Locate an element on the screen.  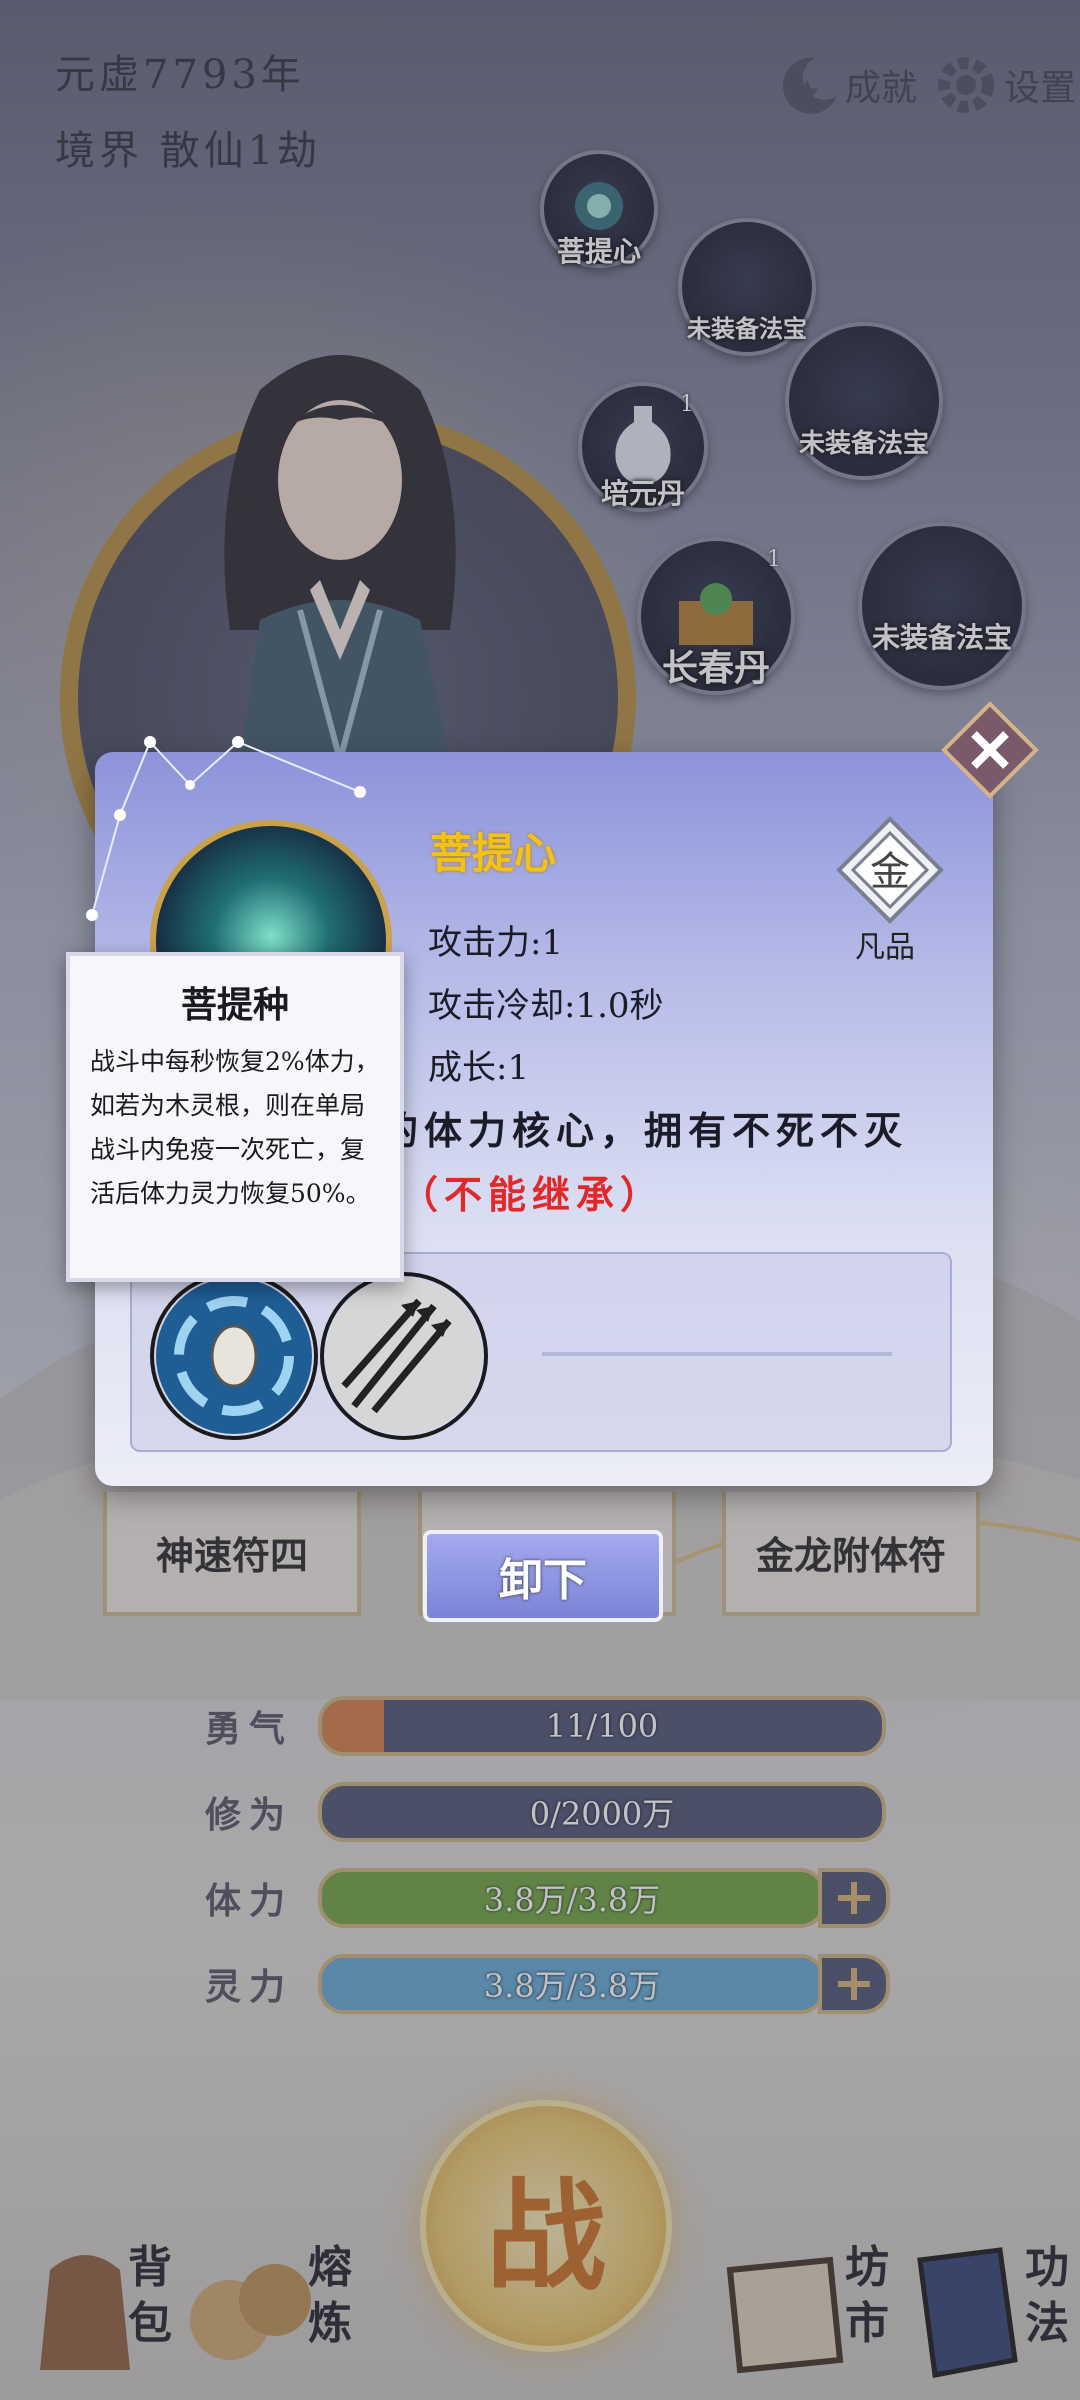
bodhi-seed-skill-icon is located at coordinates (234, 1356).